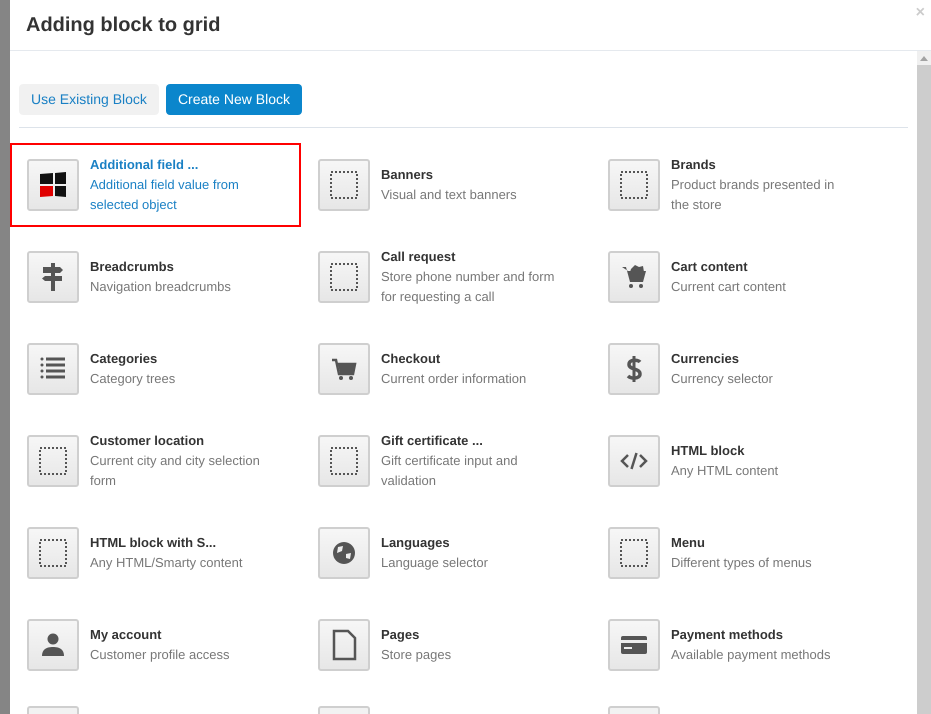 The height and width of the screenshot is (714, 931). I want to click on block-tile: HTML block with S... Any HTML/Smarty content, so click(155, 553).